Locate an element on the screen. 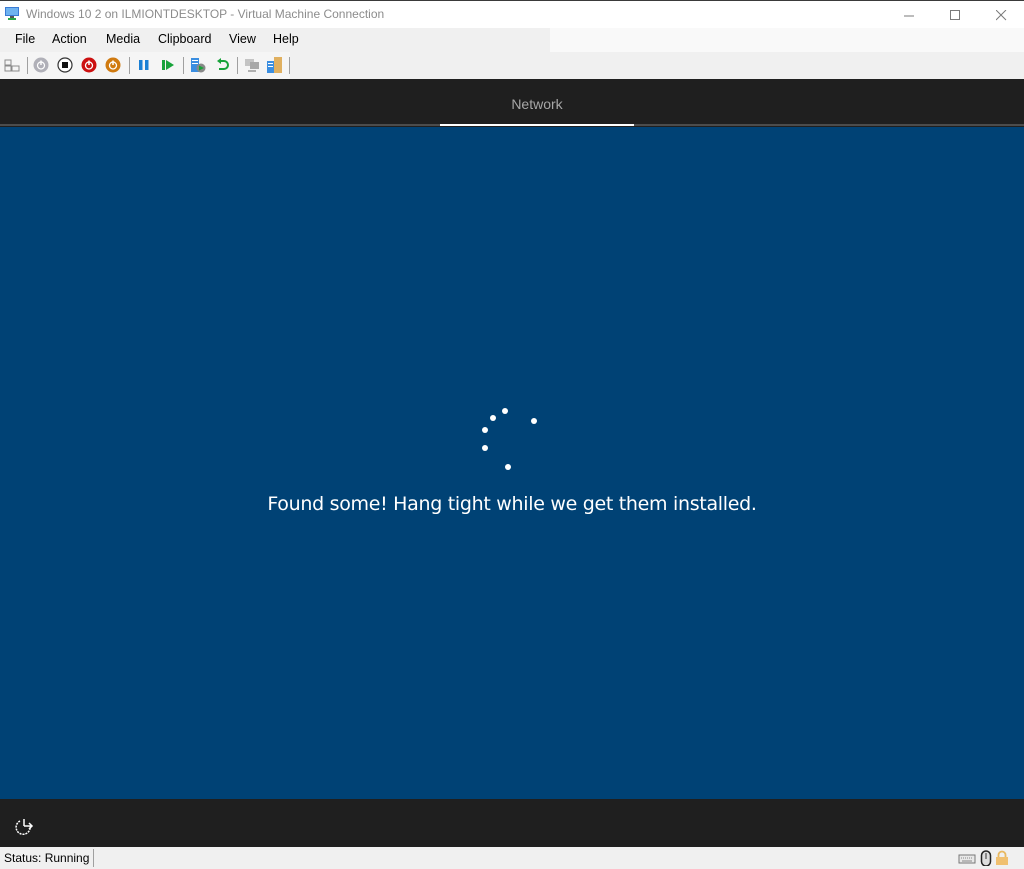 The height and width of the screenshot is (869, 1024). share-icon is located at coordinates (274, 65).